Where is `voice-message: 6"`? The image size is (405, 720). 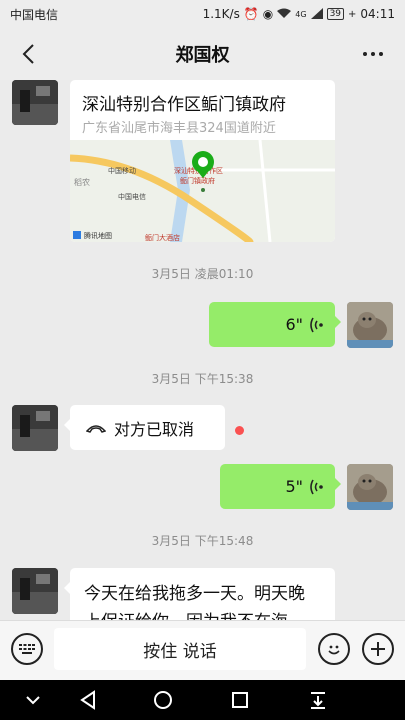
voice-message: 6" is located at coordinates (275, 324).